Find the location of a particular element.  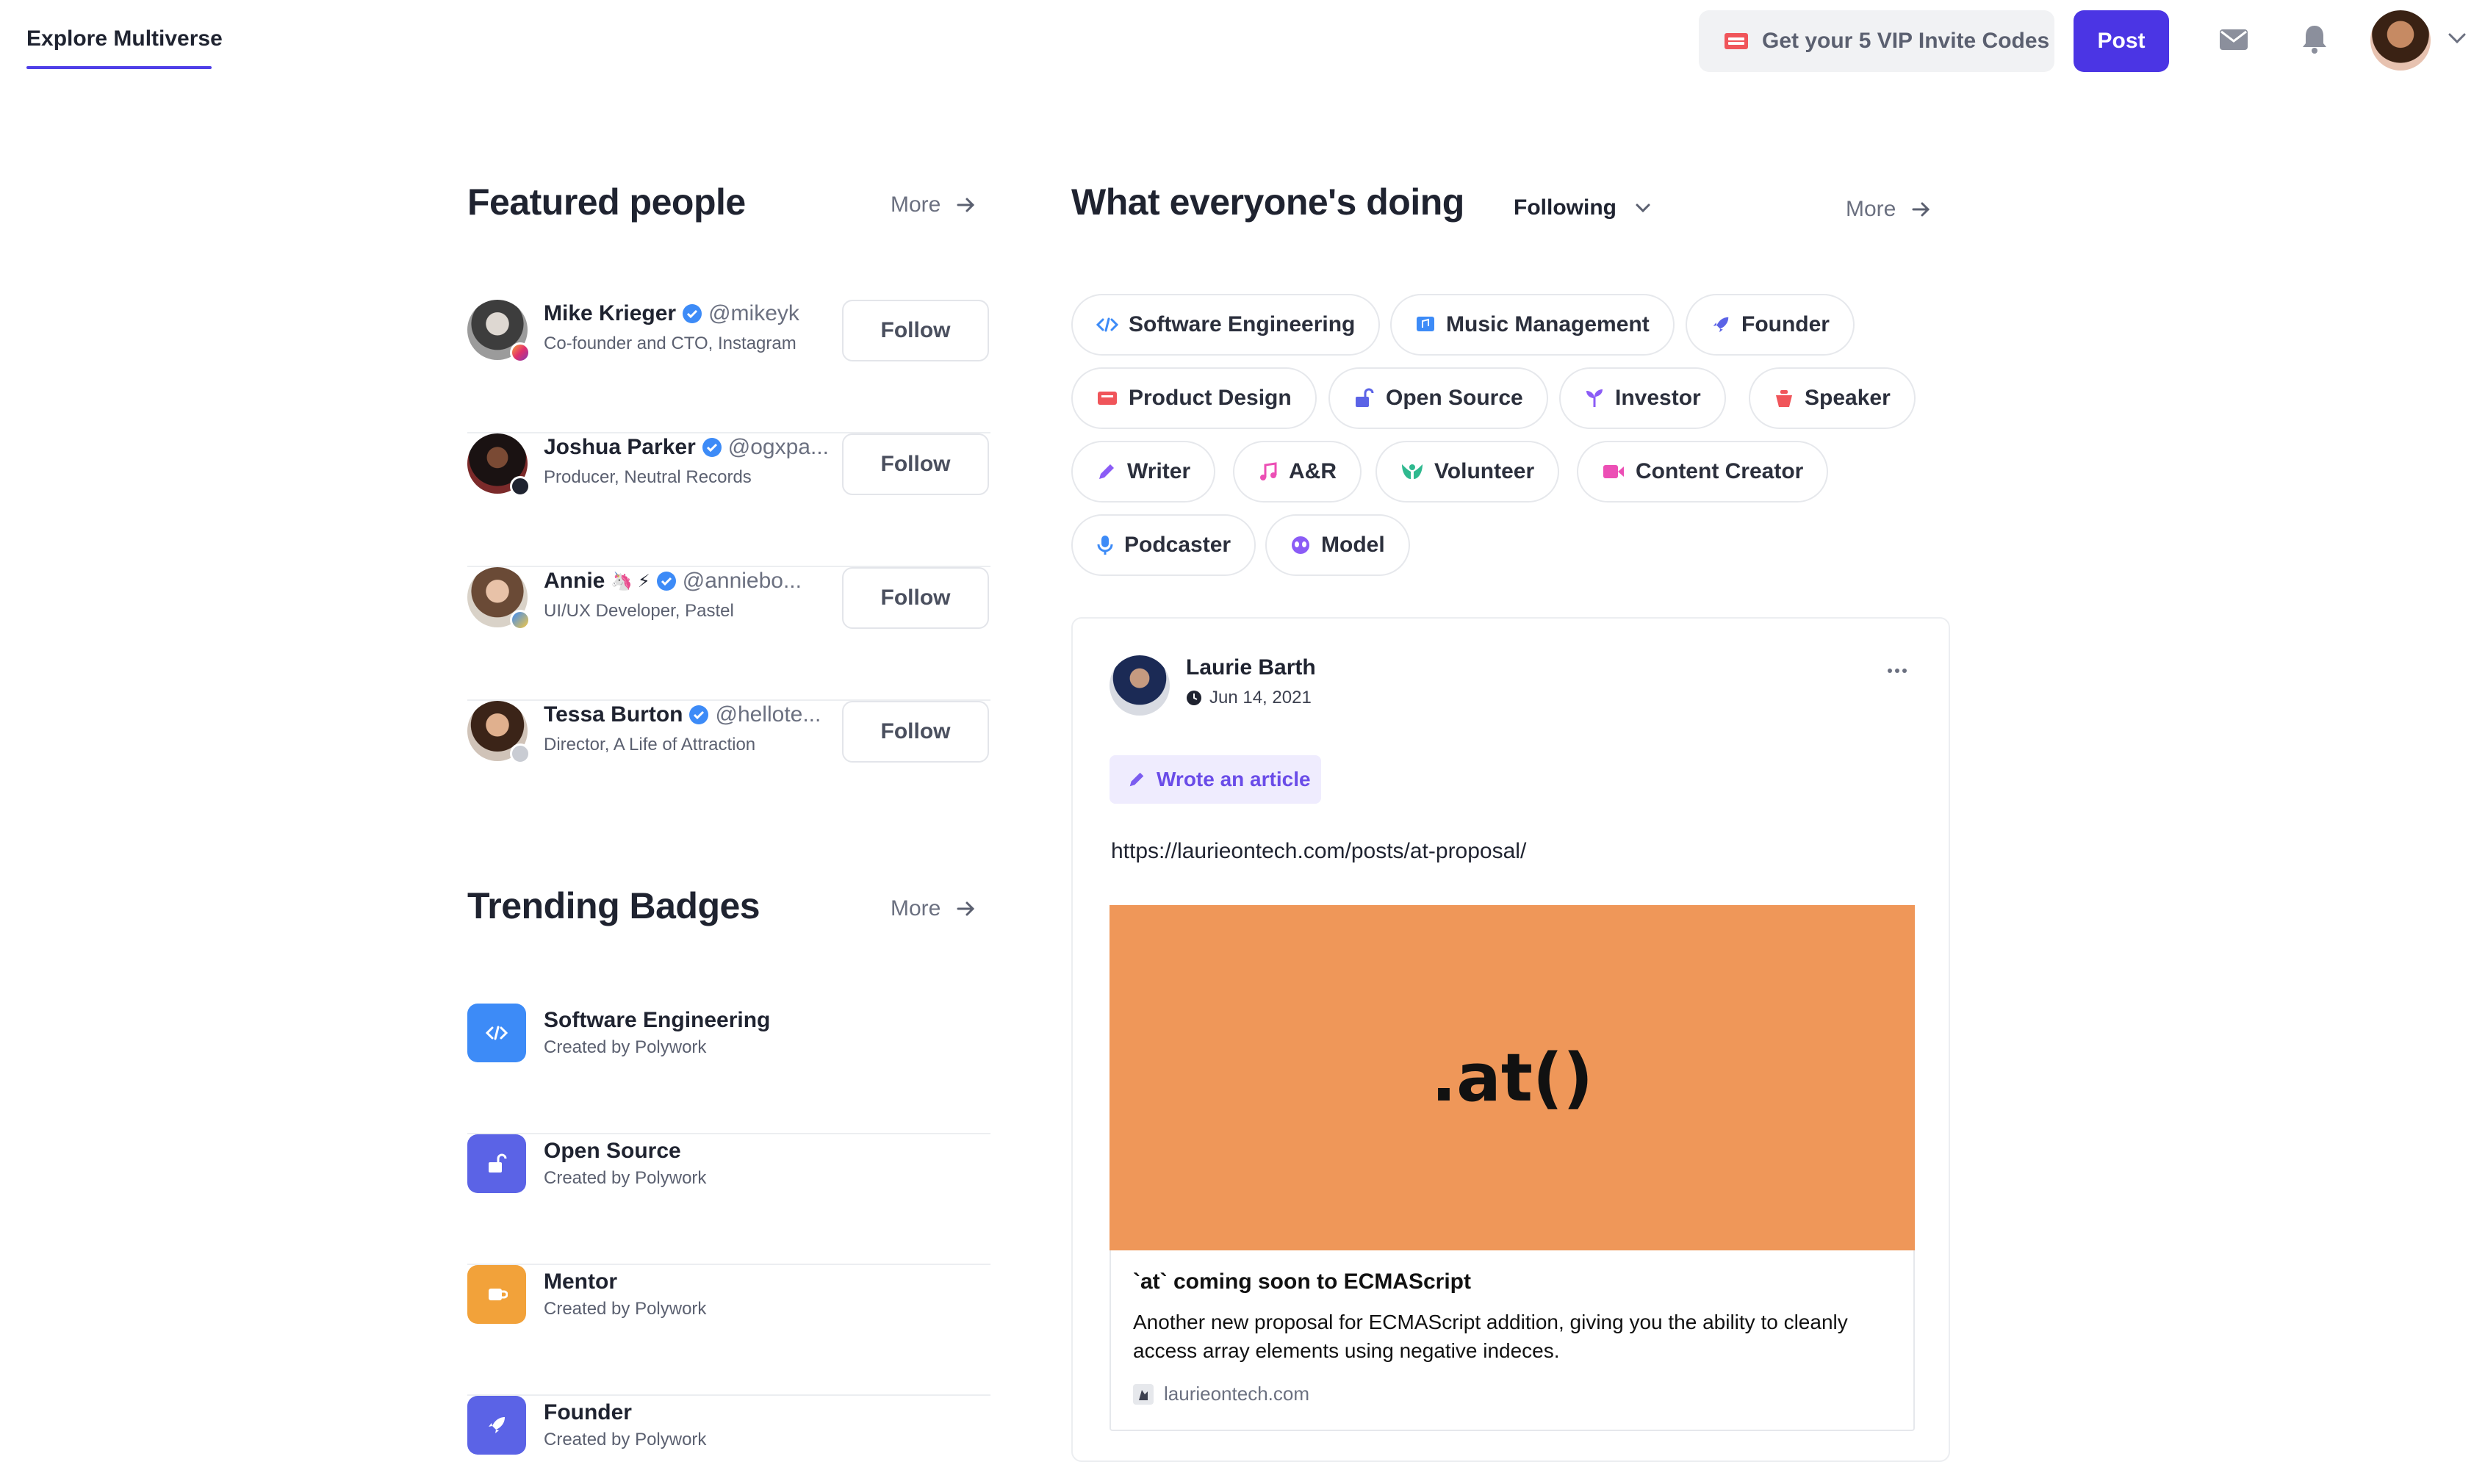

post-button: Post is located at coordinates (2121, 41).